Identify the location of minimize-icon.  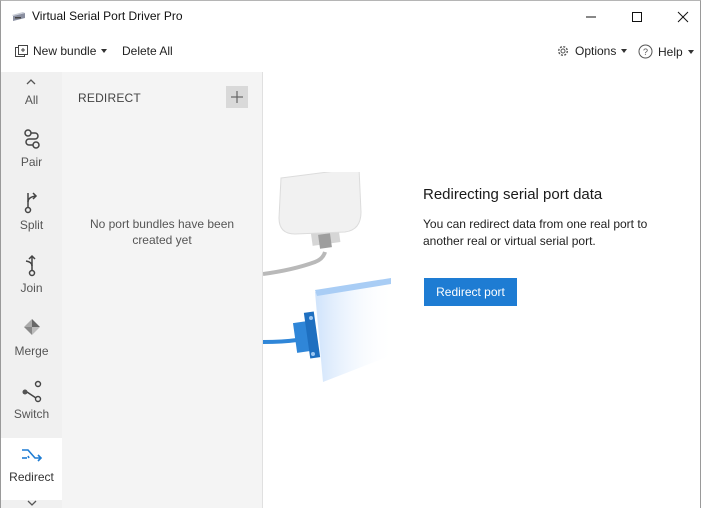
(591, 17).